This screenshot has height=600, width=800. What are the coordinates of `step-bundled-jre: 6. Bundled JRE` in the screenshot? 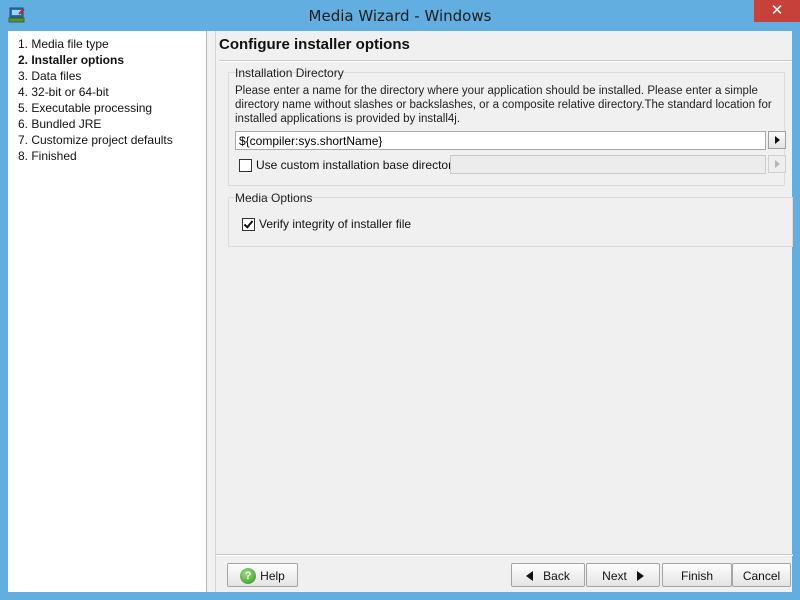 It's located at (59, 124).